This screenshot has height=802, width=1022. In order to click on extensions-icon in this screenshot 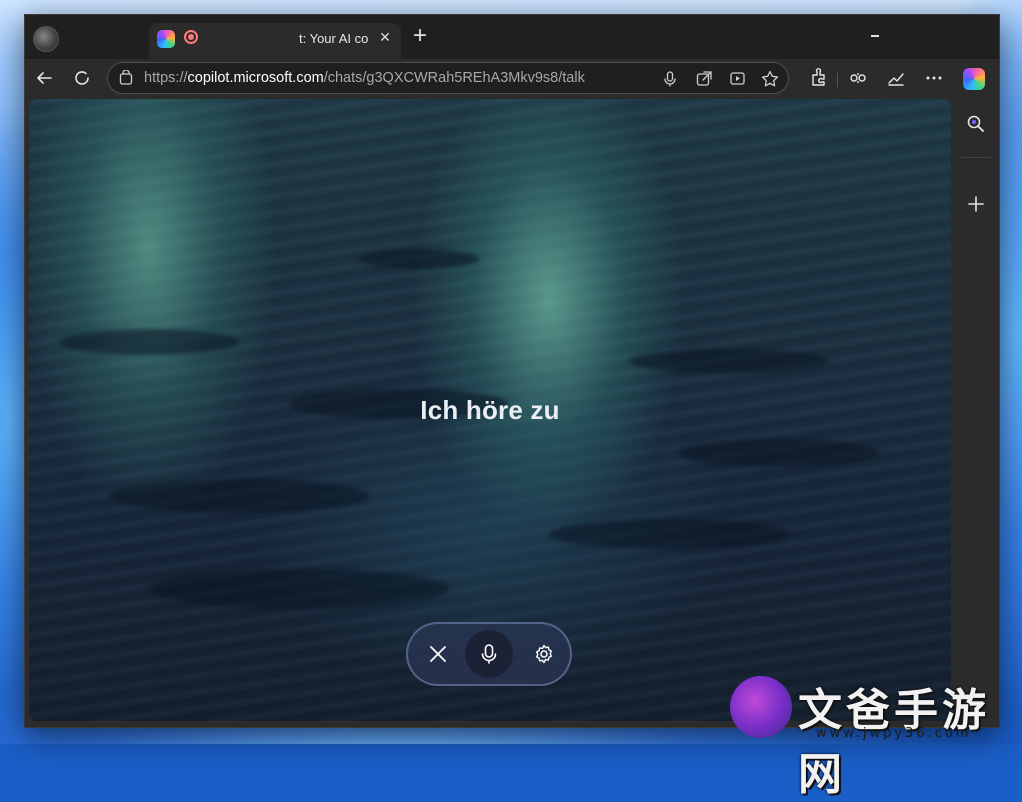, I will do `click(818, 78)`.